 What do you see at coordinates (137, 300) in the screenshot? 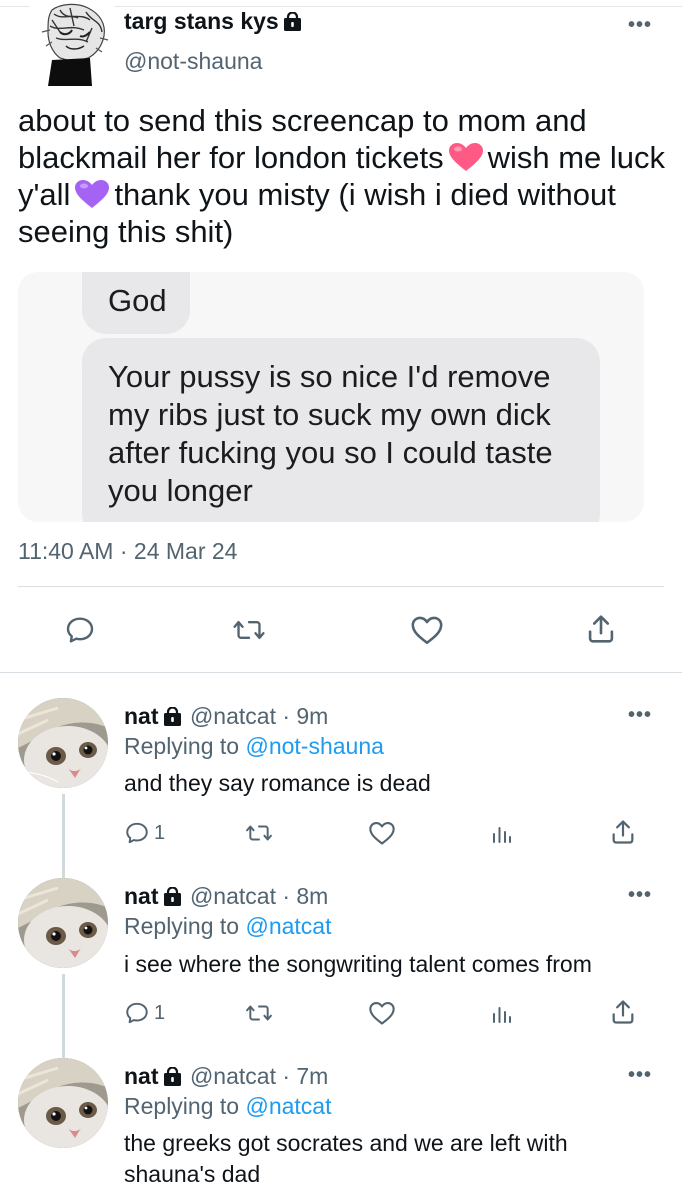
I see `message-1-text: God` at bounding box center [137, 300].